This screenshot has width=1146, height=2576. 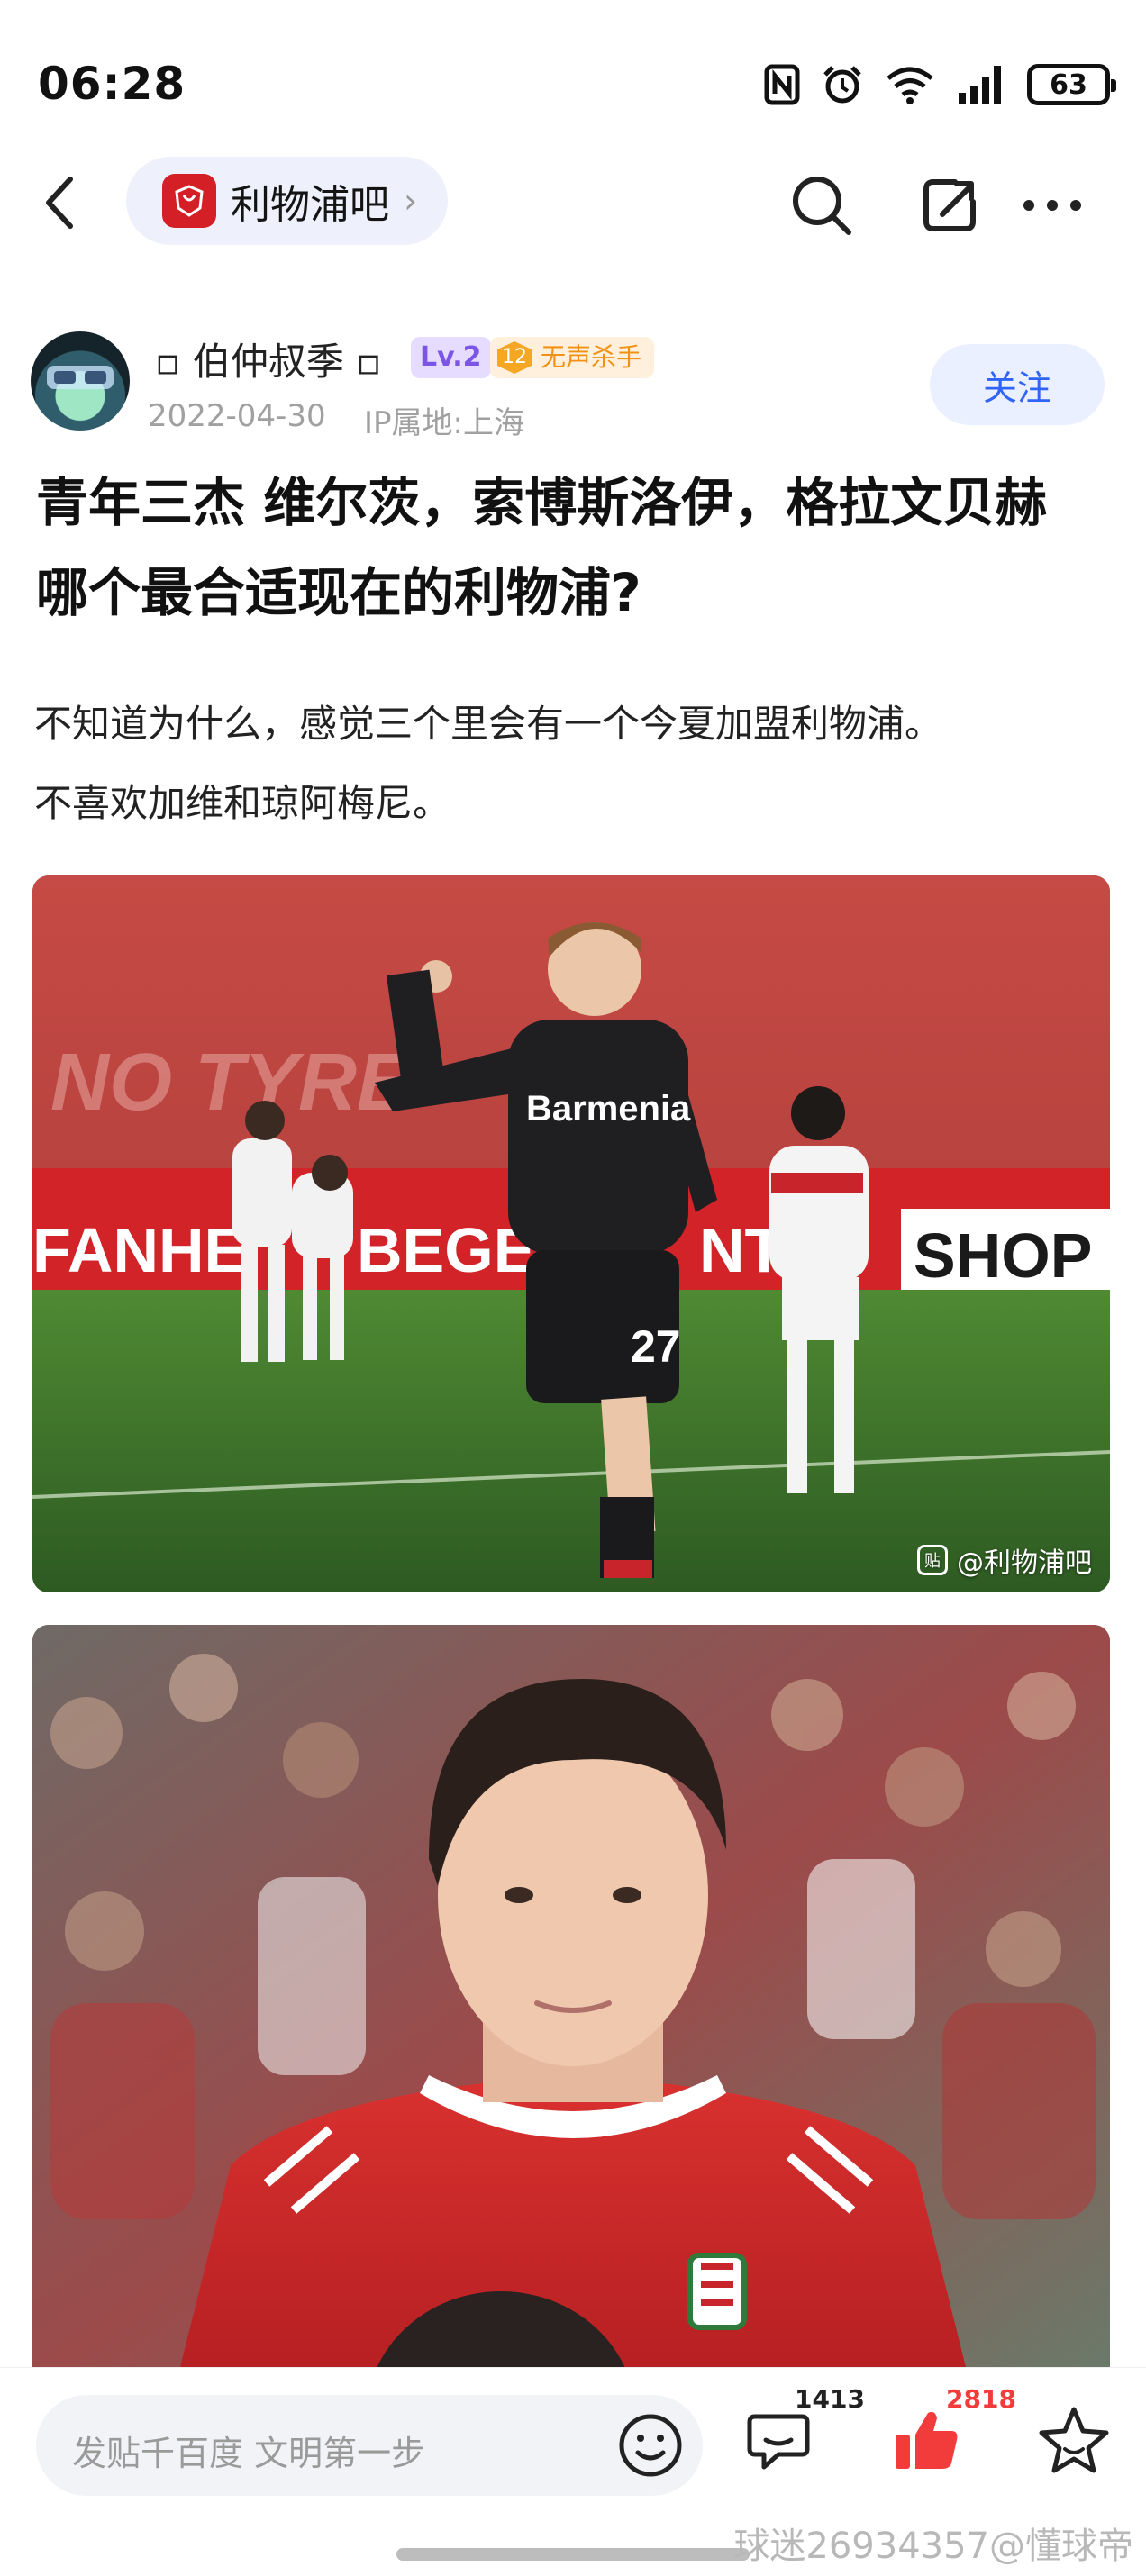 What do you see at coordinates (940, 84) in the screenshot?
I see `status-icons: 63` at bounding box center [940, 84].